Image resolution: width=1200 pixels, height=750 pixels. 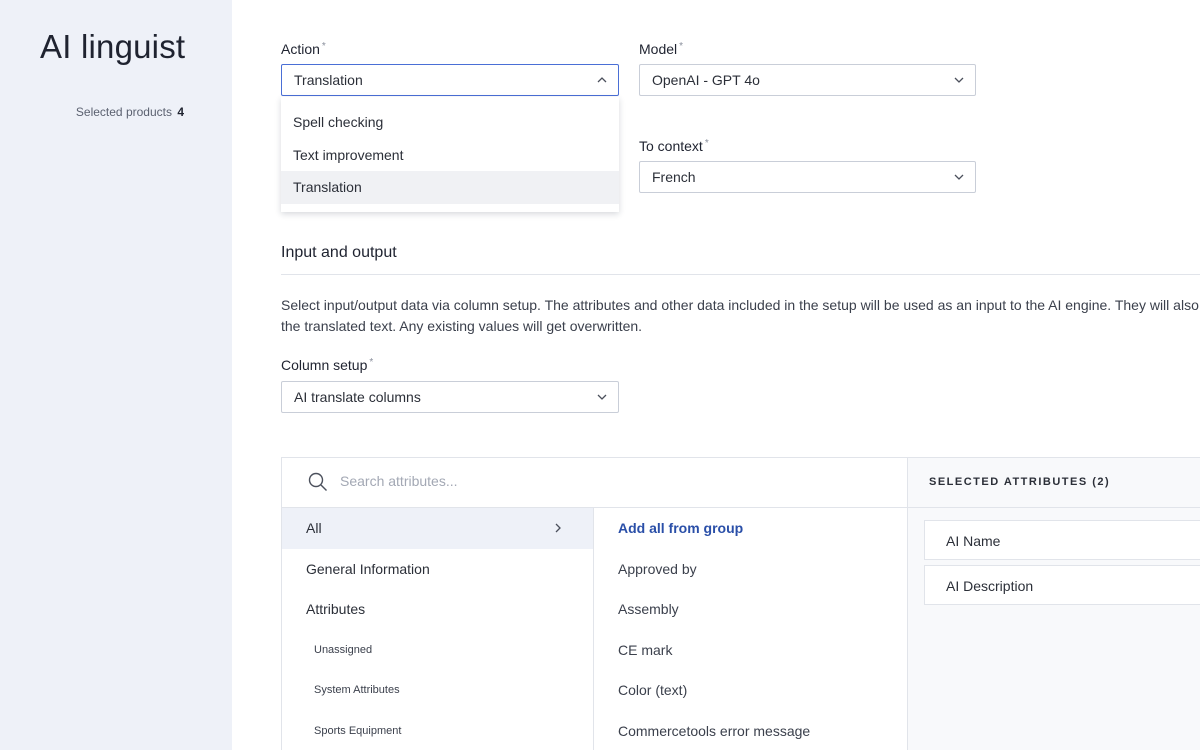 I want to click on attribute-search-area, so click(x=594, y=483).